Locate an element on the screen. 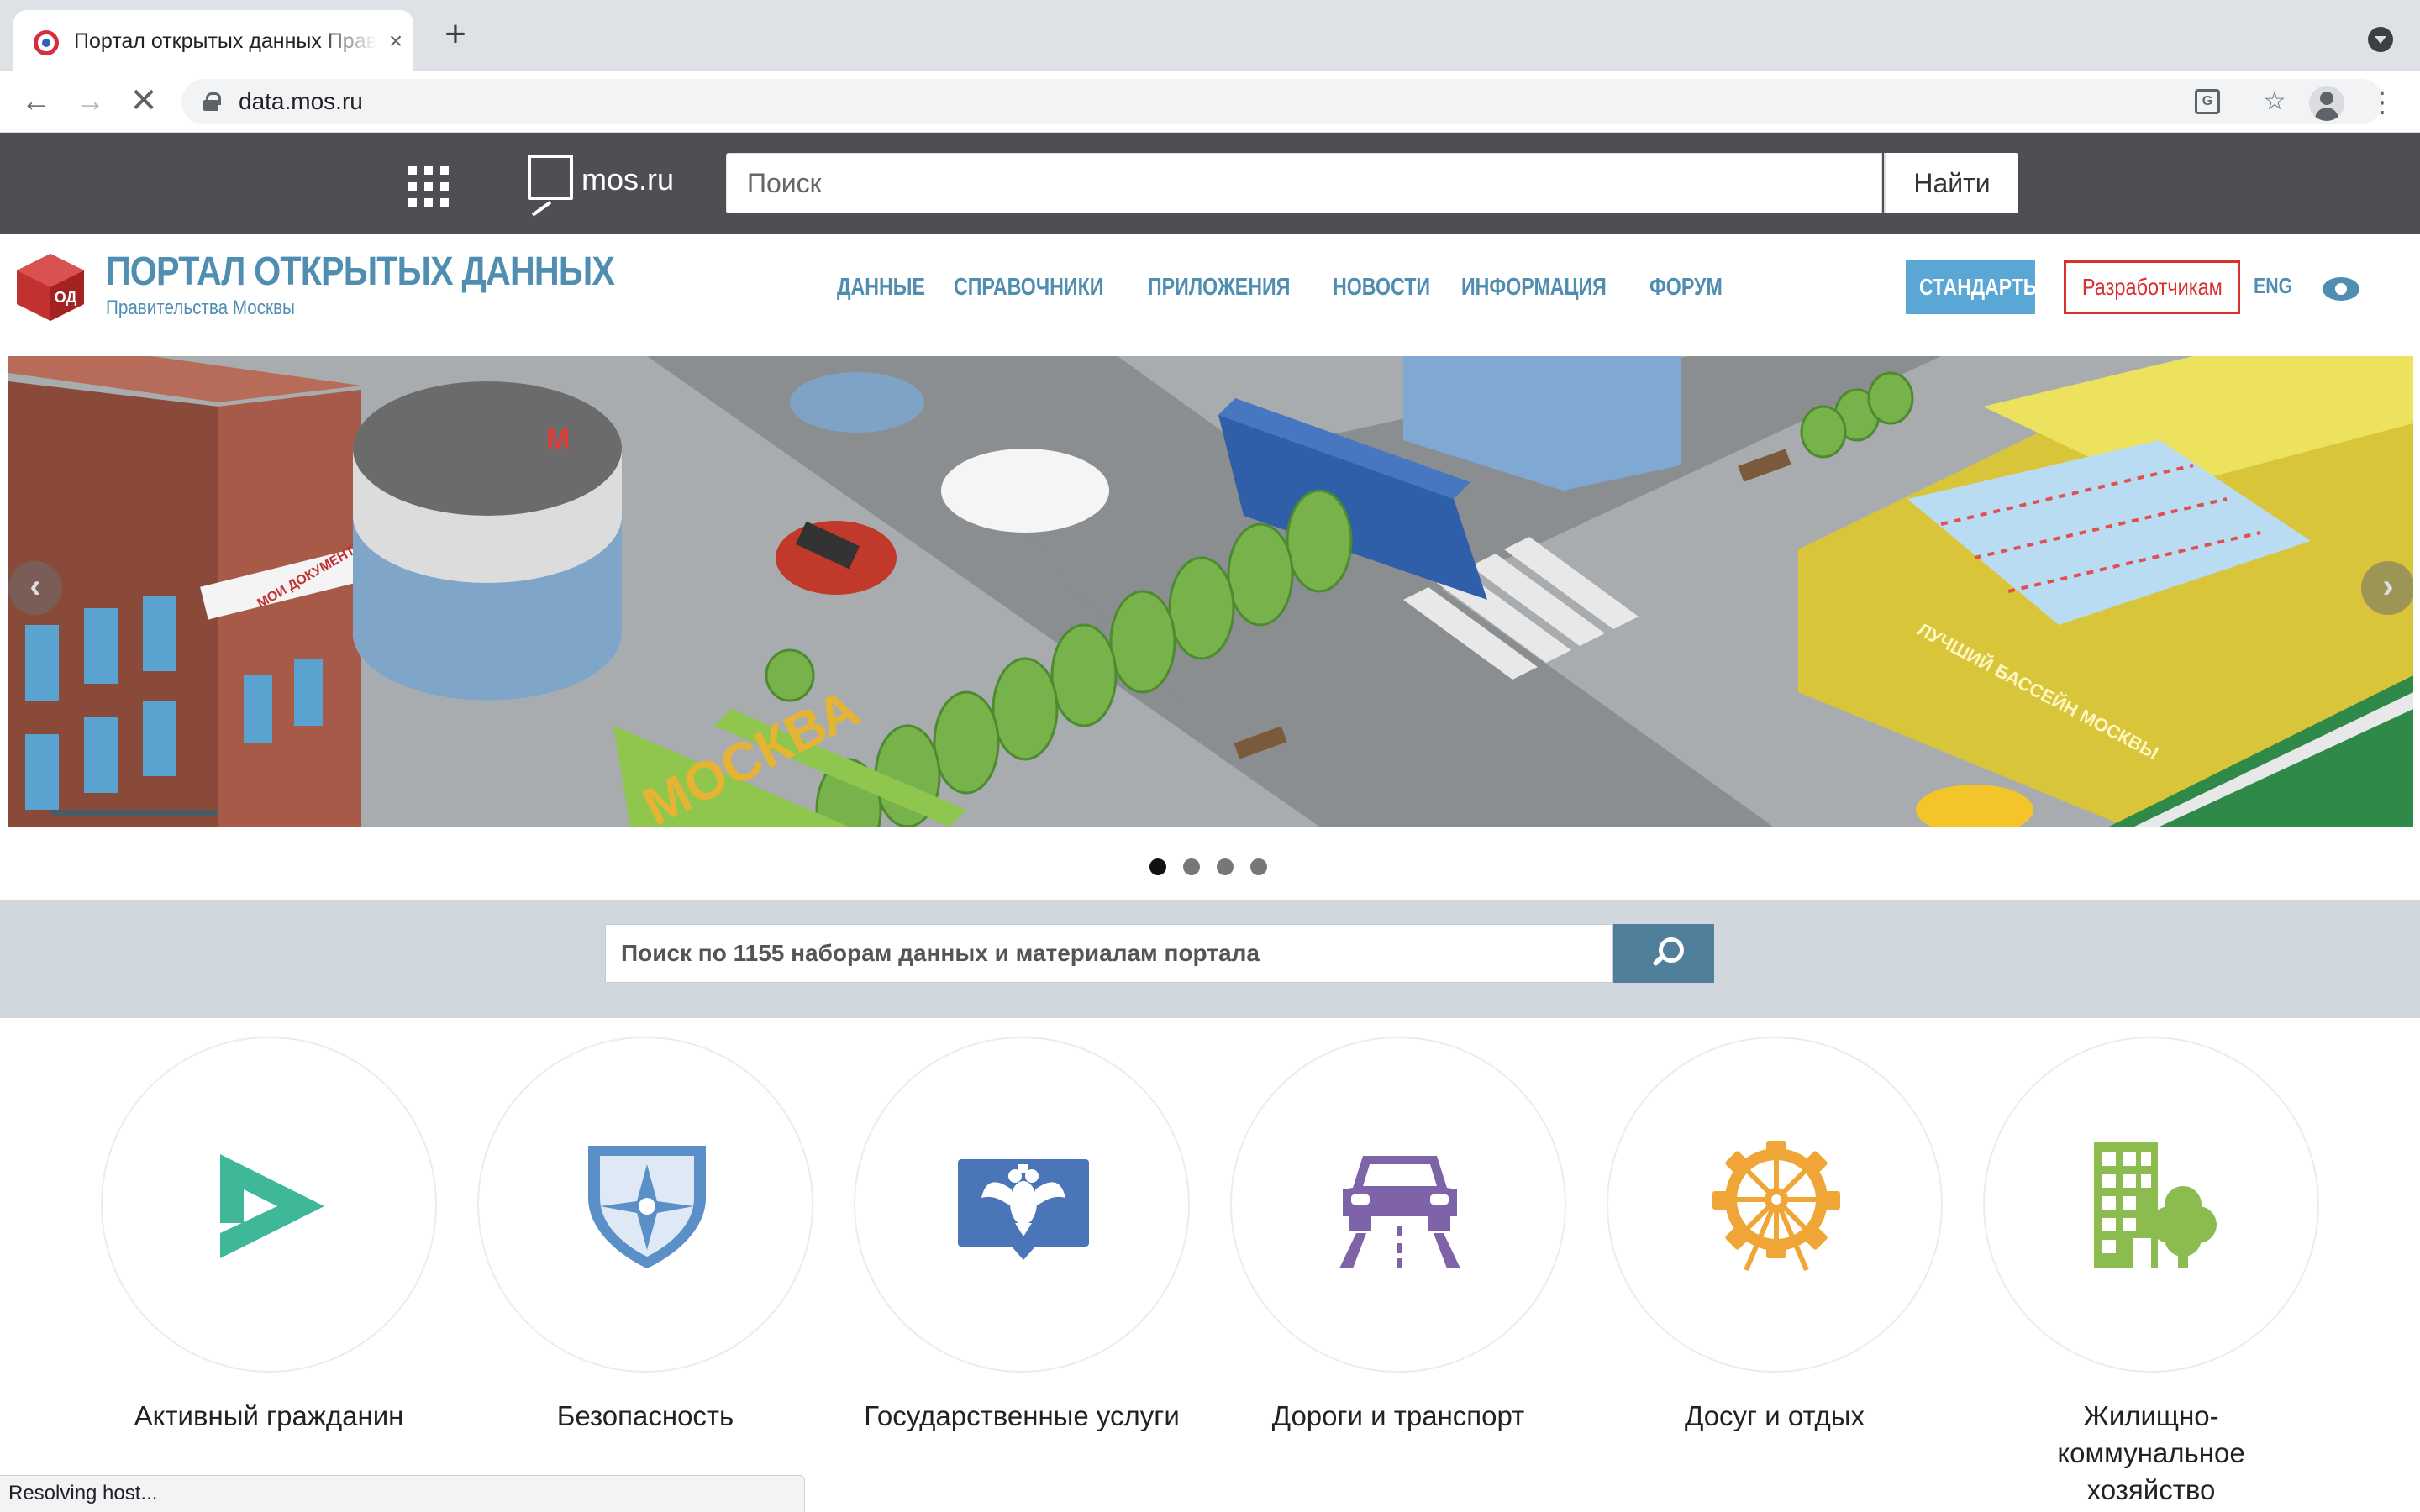 Image resolution: width=2420 pixels, height=1512 pixels. bookmark-star-icon: ☆ is located at coordinates (2274, 101).